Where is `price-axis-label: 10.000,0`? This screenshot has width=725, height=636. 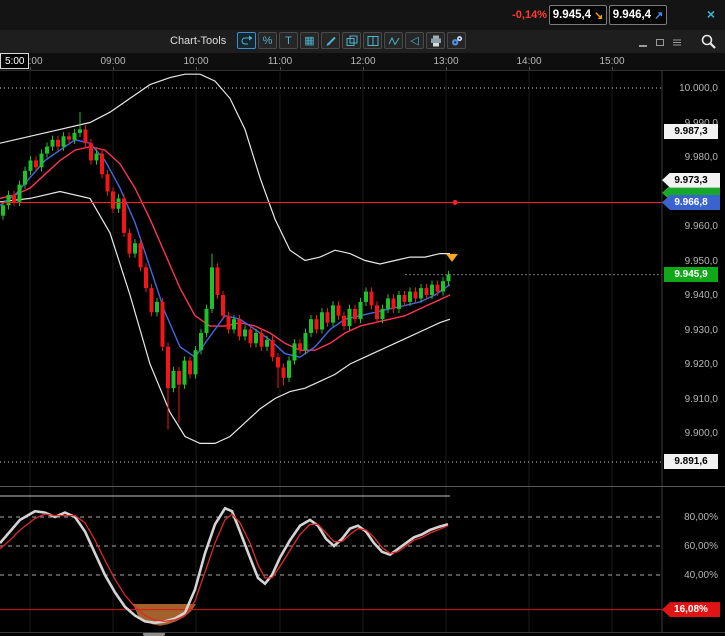
price-axis-label: 10.000,0 is located at coordinates (698, 88).